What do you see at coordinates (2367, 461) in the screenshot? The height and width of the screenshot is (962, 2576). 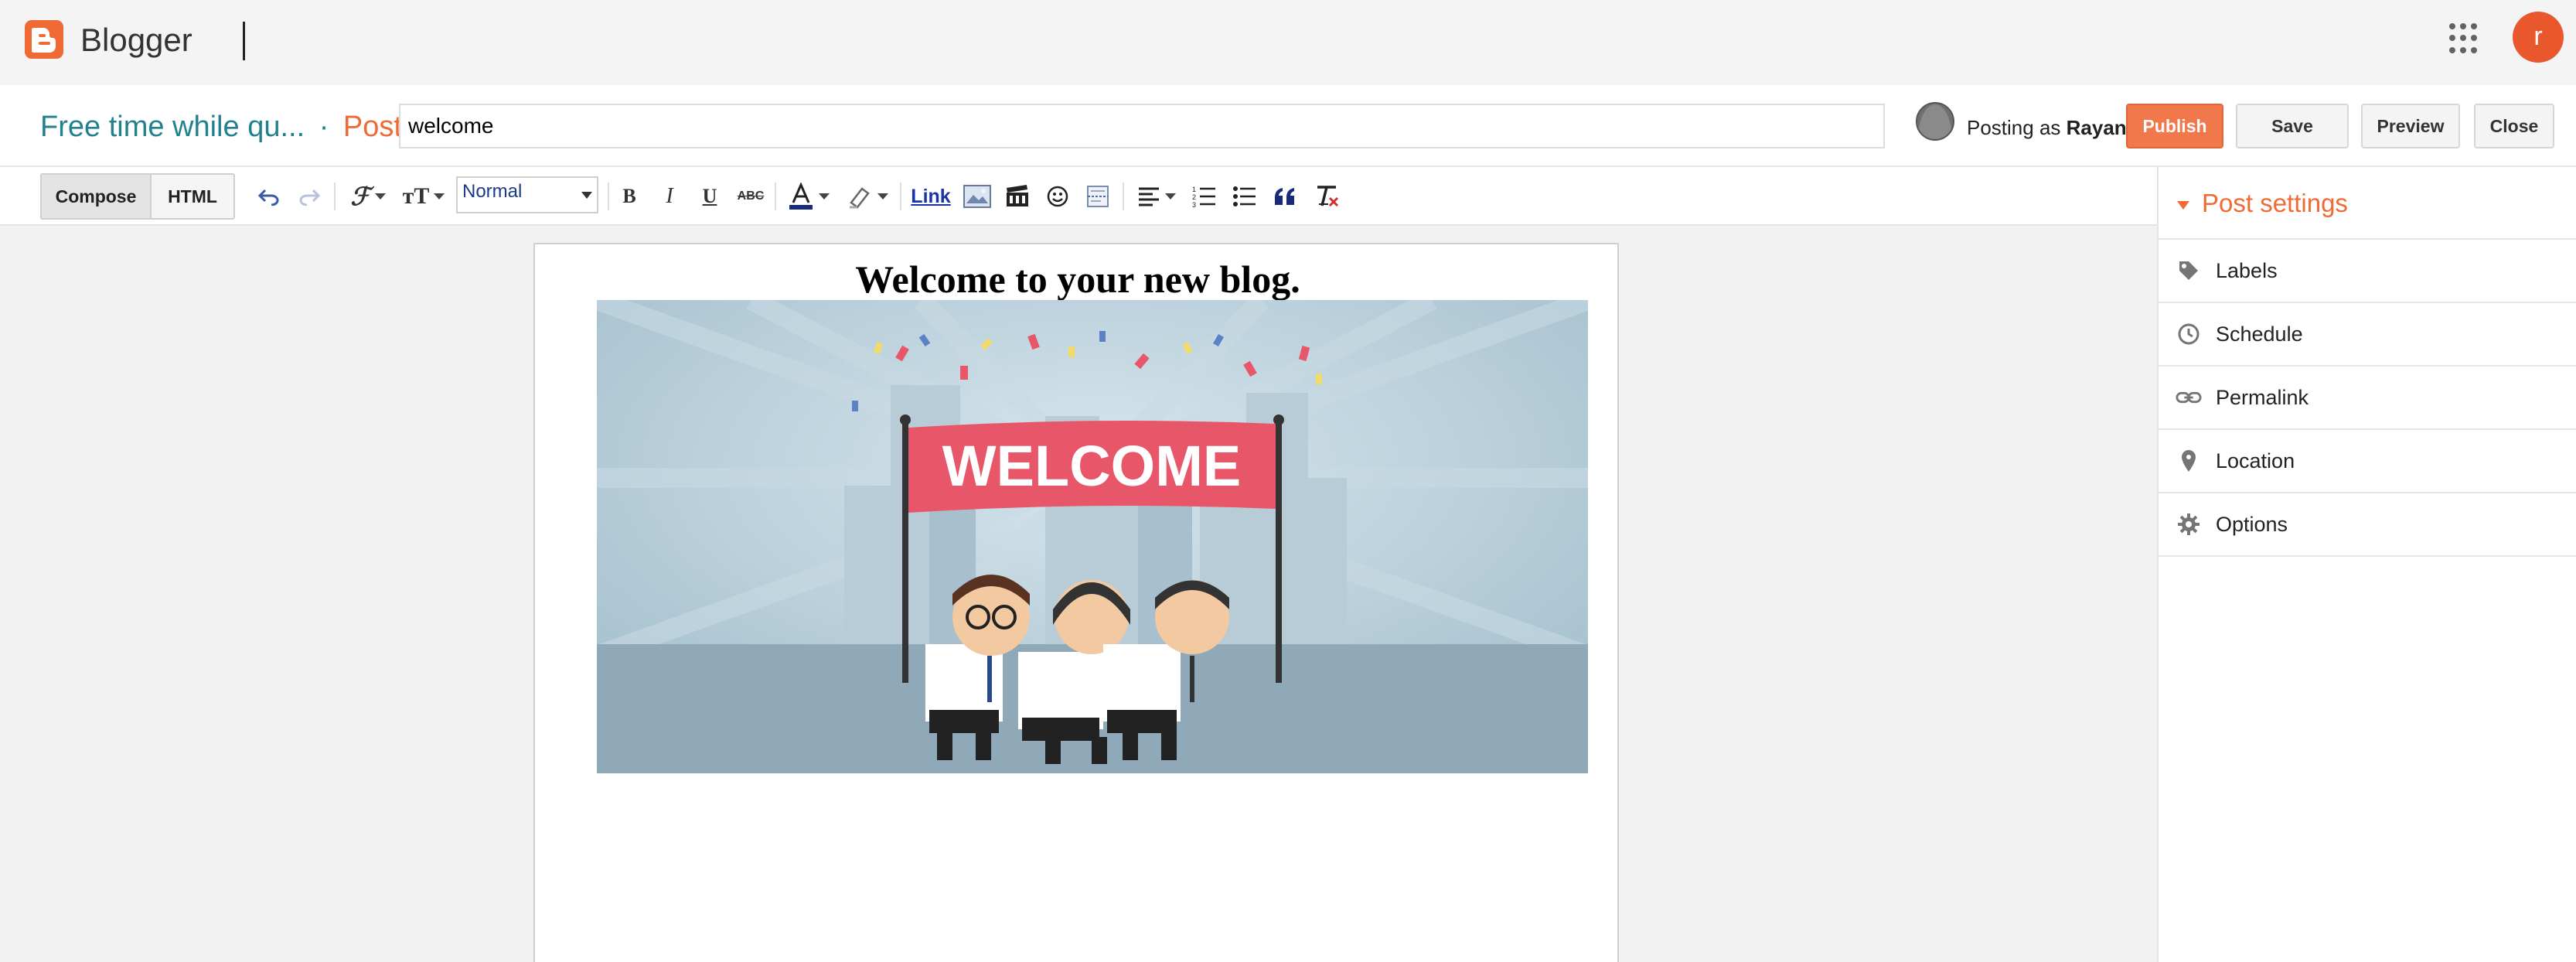 I see `settings-item-location: Location` at bounding box center [2367, 461].